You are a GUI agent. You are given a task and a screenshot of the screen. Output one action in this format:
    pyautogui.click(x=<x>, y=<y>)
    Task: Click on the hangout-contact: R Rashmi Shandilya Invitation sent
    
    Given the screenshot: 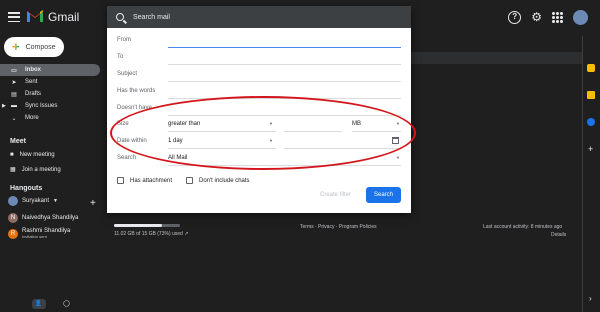 What is the action you would take?
    pyautogui.click(x=39, y=233)
    